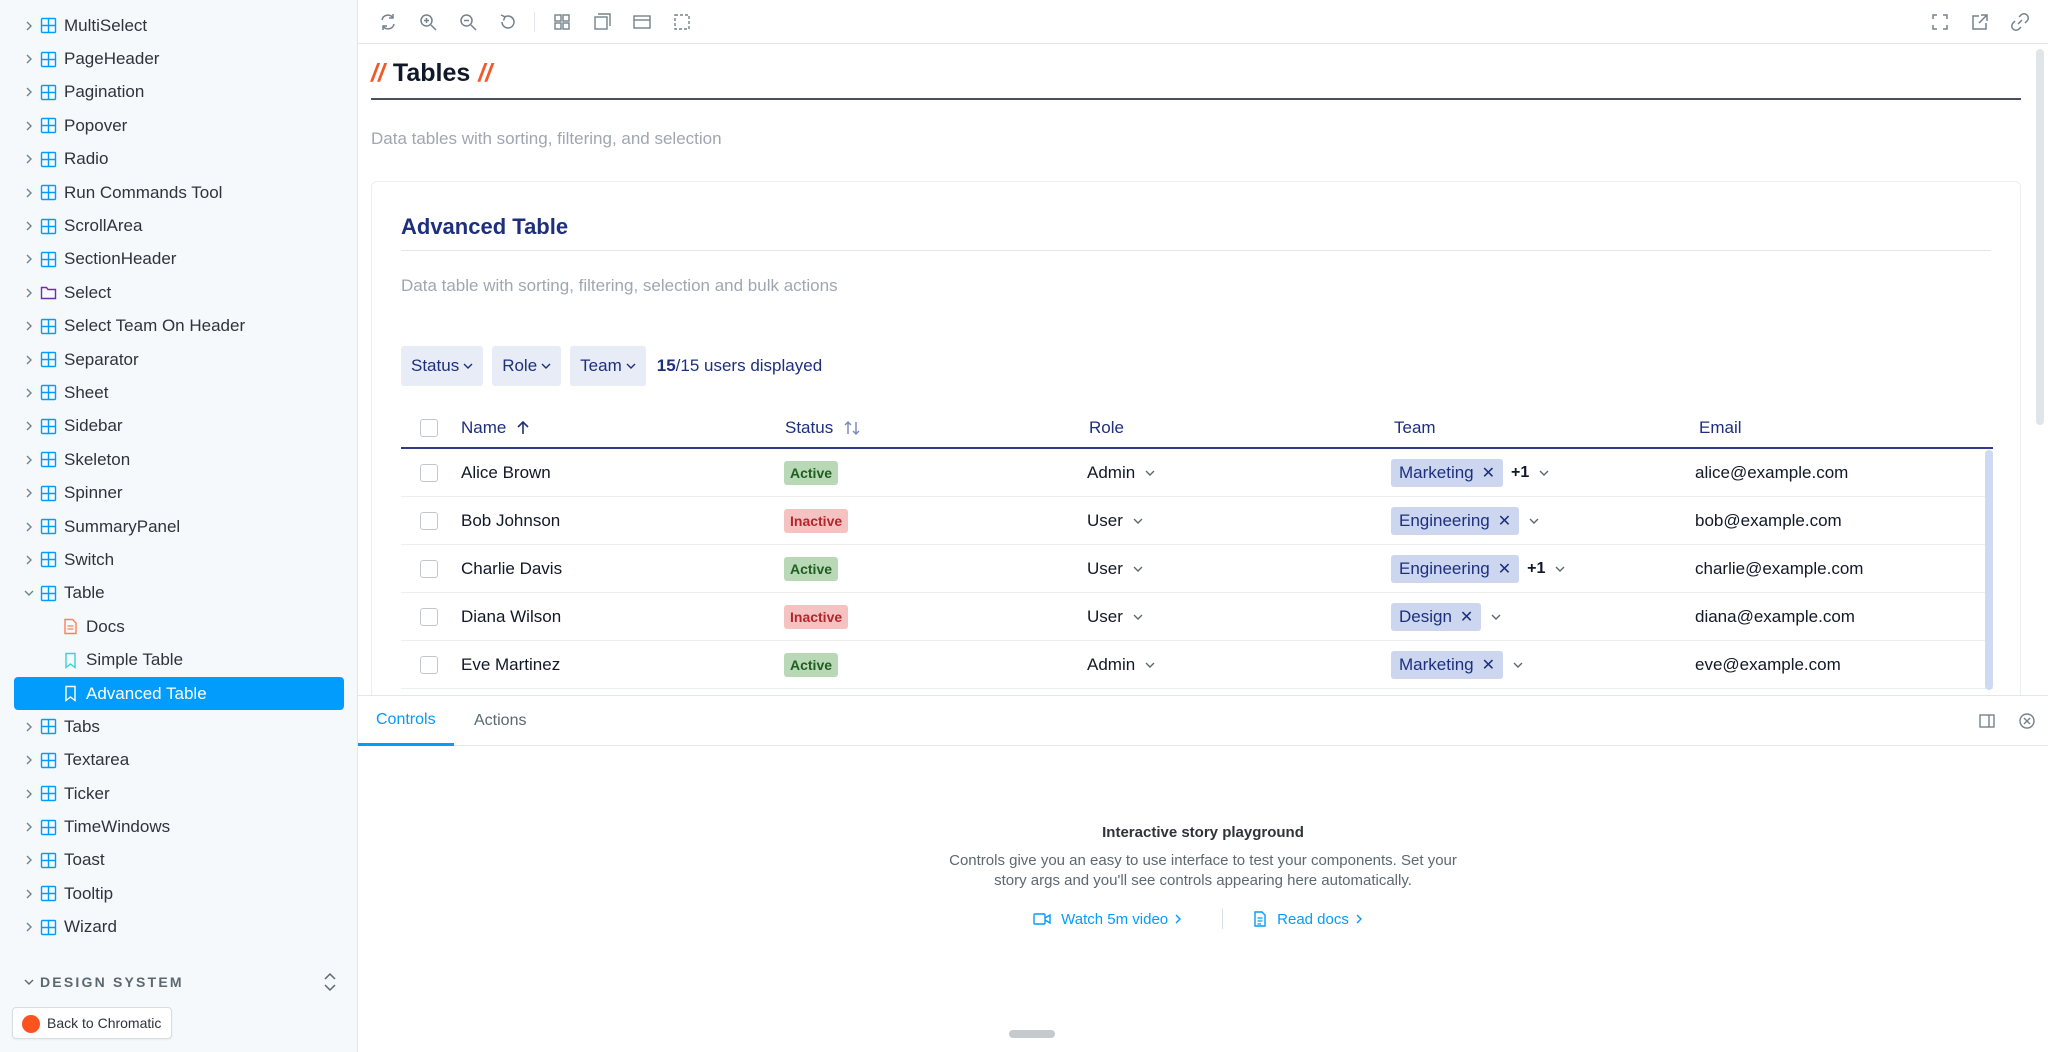  What do you see at coordinates (823, 427) in the screenshot?
I see `column-status-header: Status` at bounding box center [823, 427].